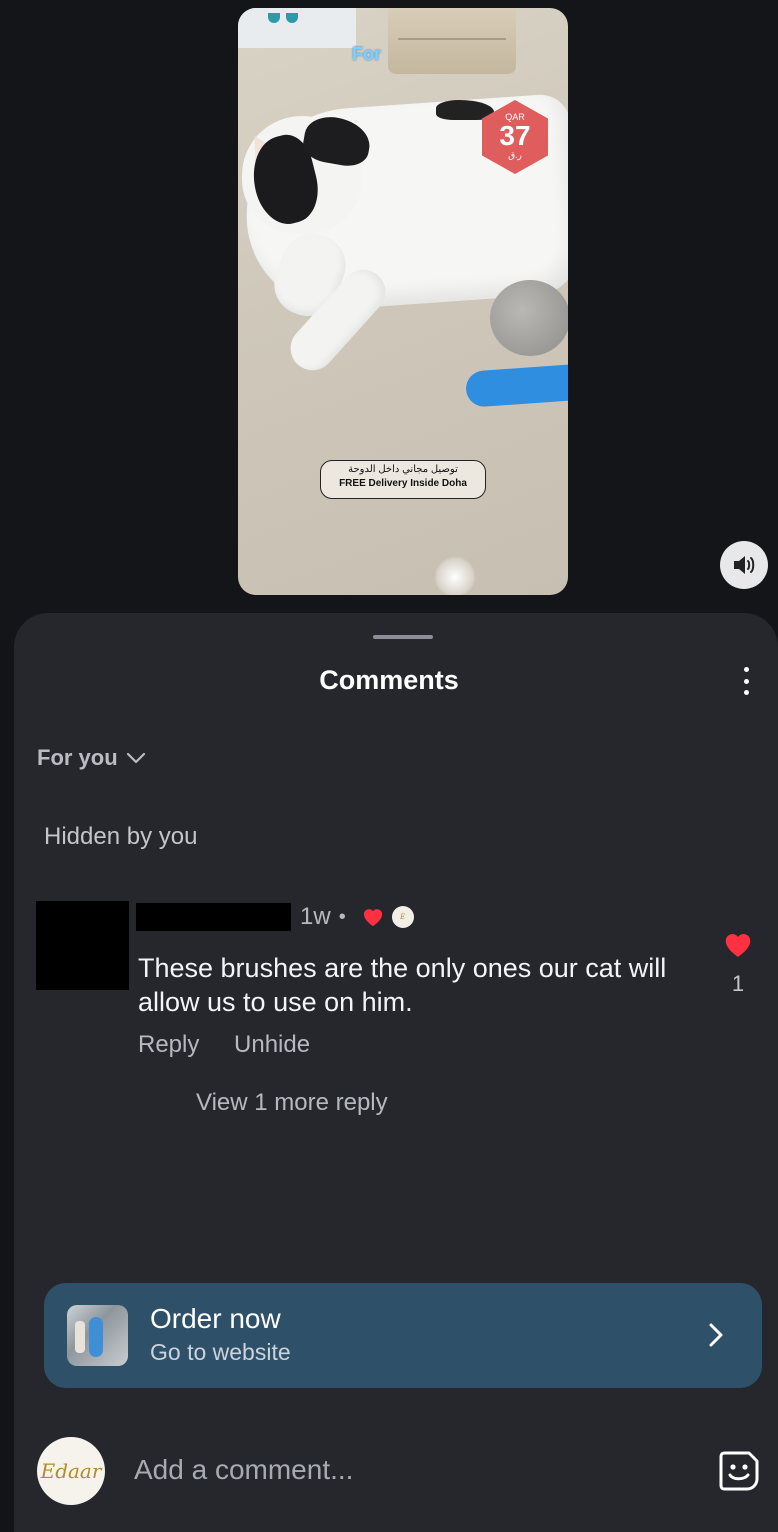 The image size is (778, 1532). What do you see at coordinates (82, 945) in the screenshot?
I see `commenter-avatar-redacted` at bounding box center [82, 945].